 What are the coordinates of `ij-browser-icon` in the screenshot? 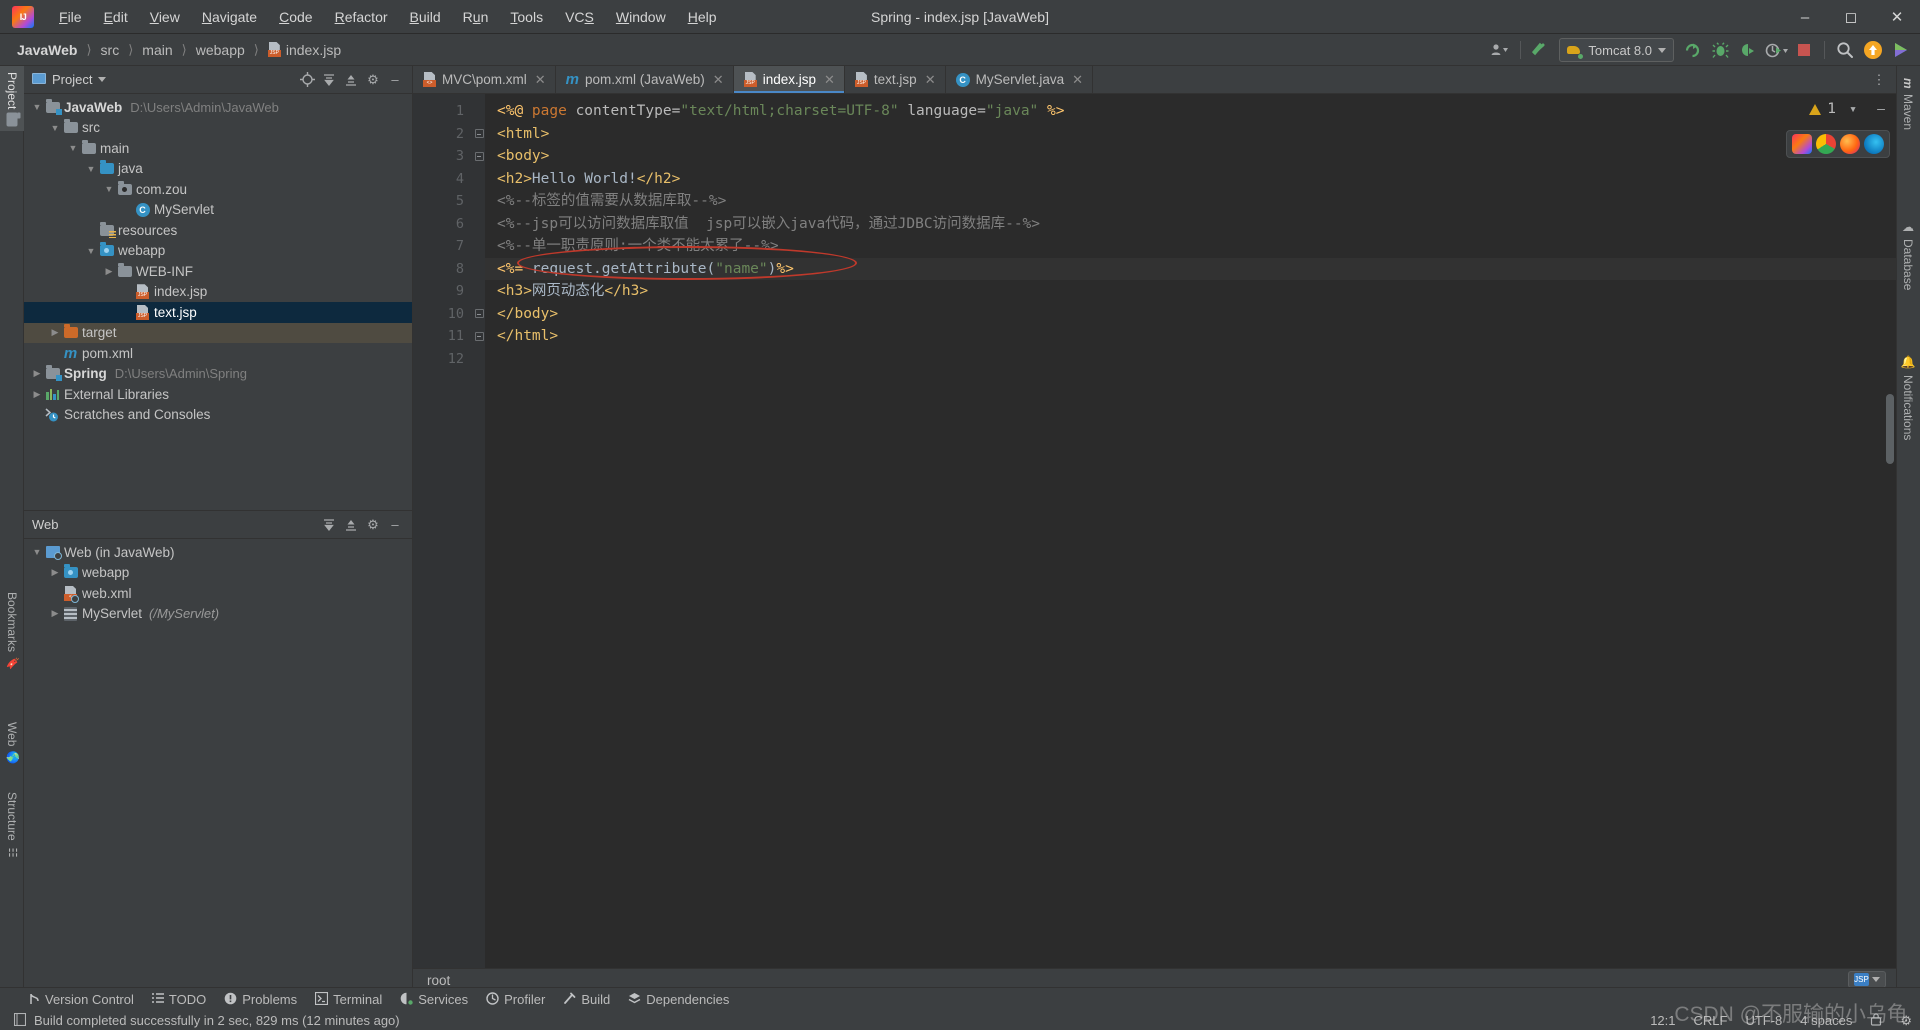 It's located at (1802, 144).